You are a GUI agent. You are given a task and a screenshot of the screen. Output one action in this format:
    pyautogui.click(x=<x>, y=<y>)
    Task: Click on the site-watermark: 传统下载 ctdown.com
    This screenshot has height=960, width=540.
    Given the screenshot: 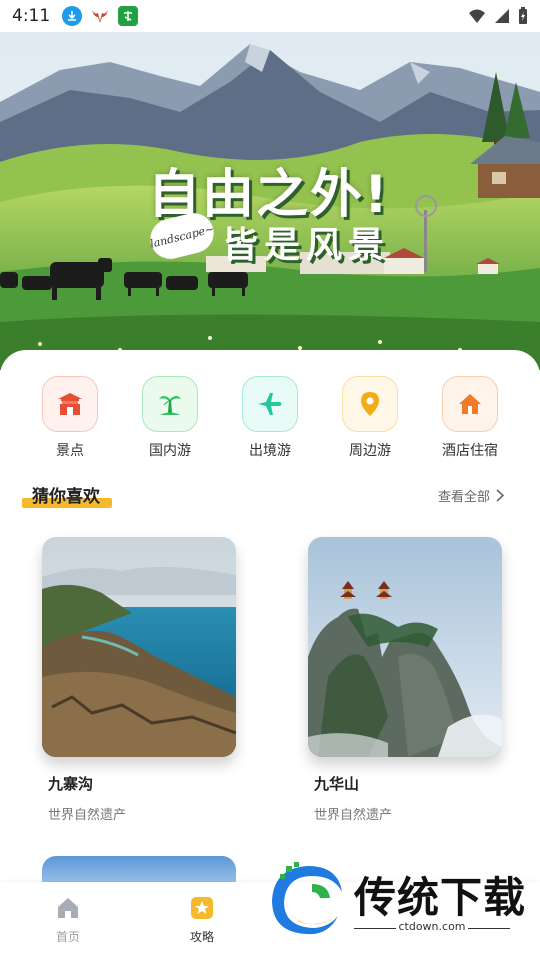 What is the action you would take?
    pyautogui.click(x=398, y=900)
    